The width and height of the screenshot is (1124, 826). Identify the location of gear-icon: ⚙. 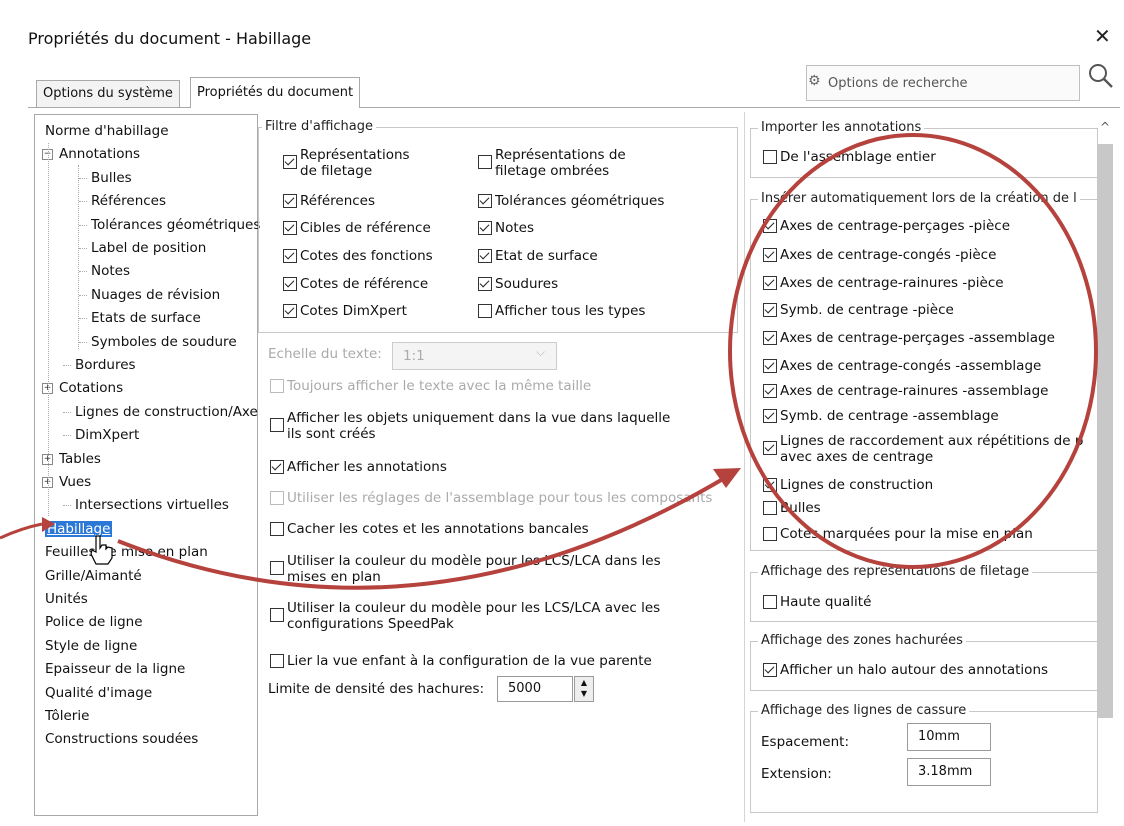
(814, 81).